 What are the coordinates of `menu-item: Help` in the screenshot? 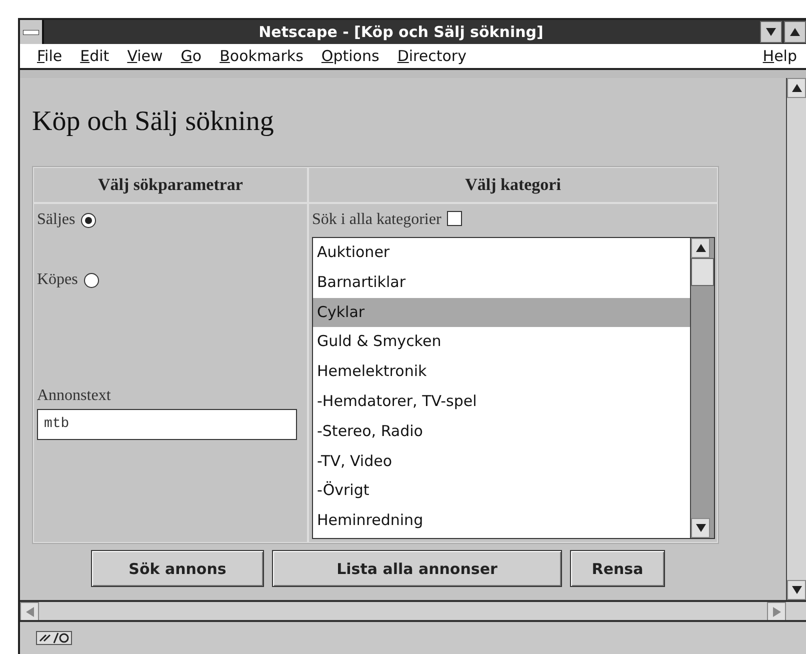 It's located at (780, 56).